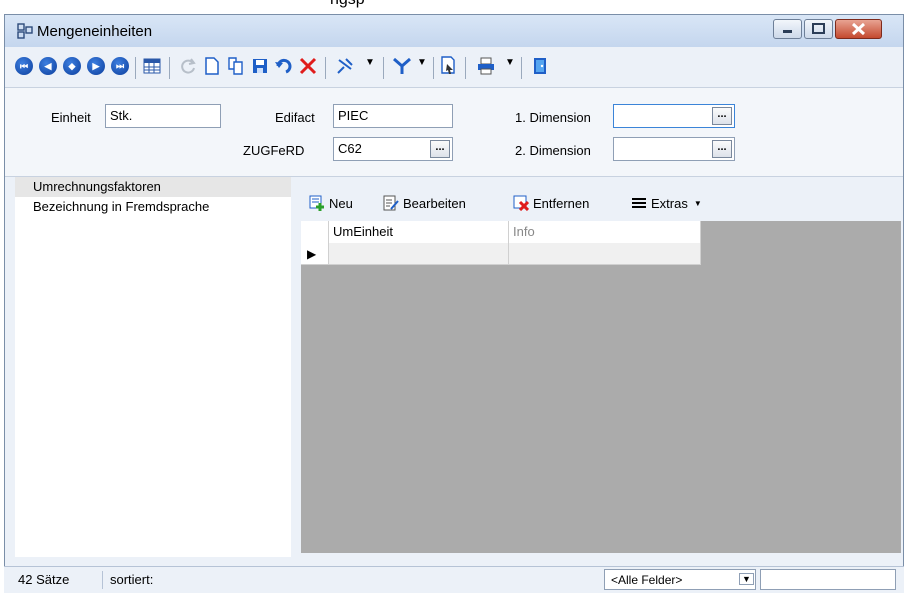 This screenshot has height=596, width=909. Describe the element at coordinates (553, 150) in the screenshot. I see `dimension2-label: 2. Dimension` at that location.